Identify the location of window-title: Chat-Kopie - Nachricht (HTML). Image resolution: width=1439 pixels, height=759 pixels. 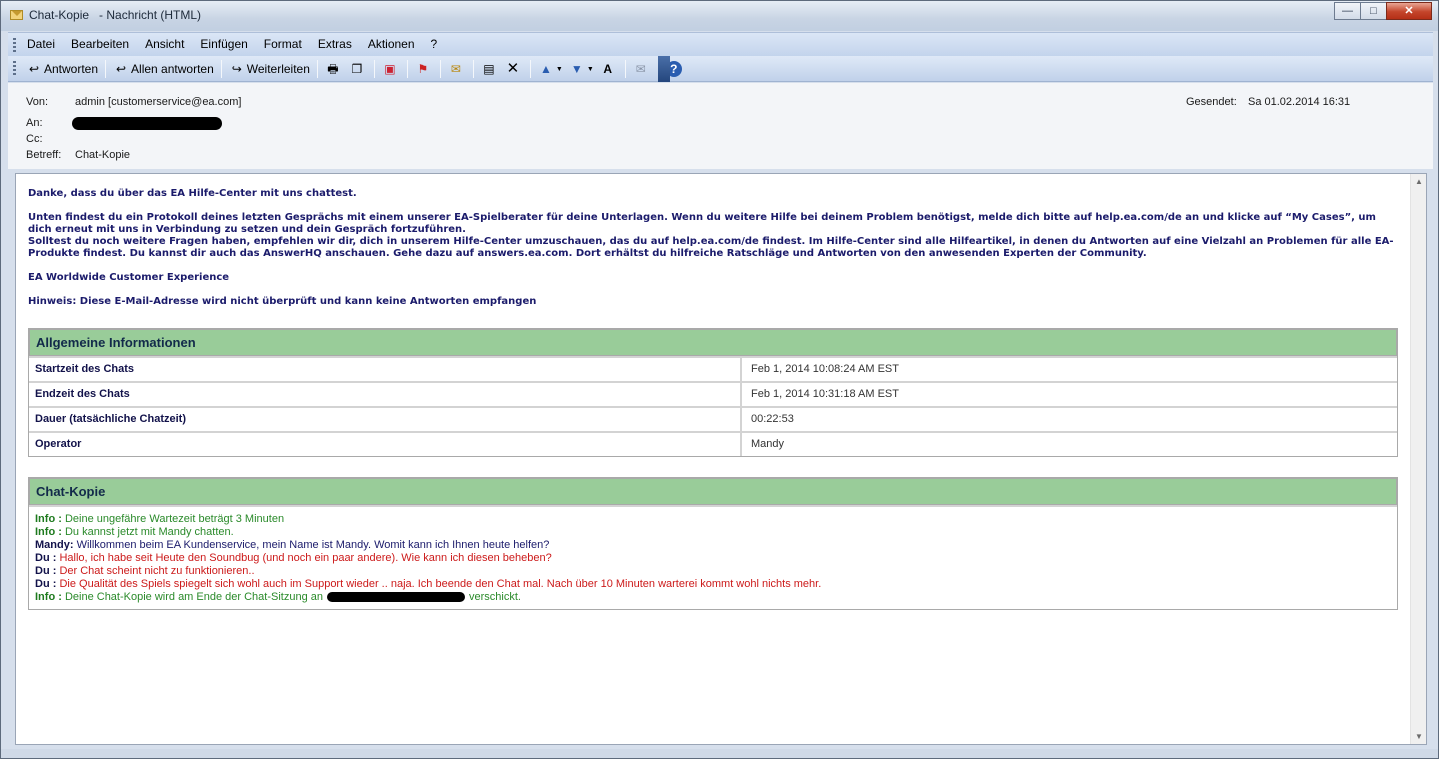
(115, 15).